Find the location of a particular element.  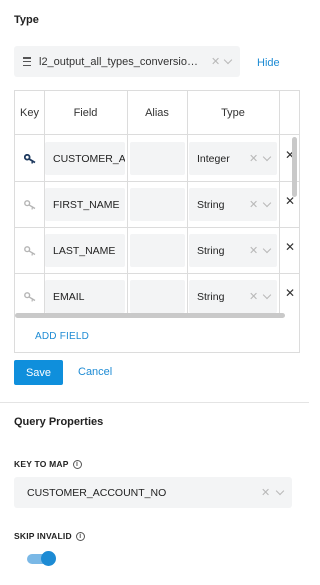

toggle-knob is located at coordinates (48, 558).